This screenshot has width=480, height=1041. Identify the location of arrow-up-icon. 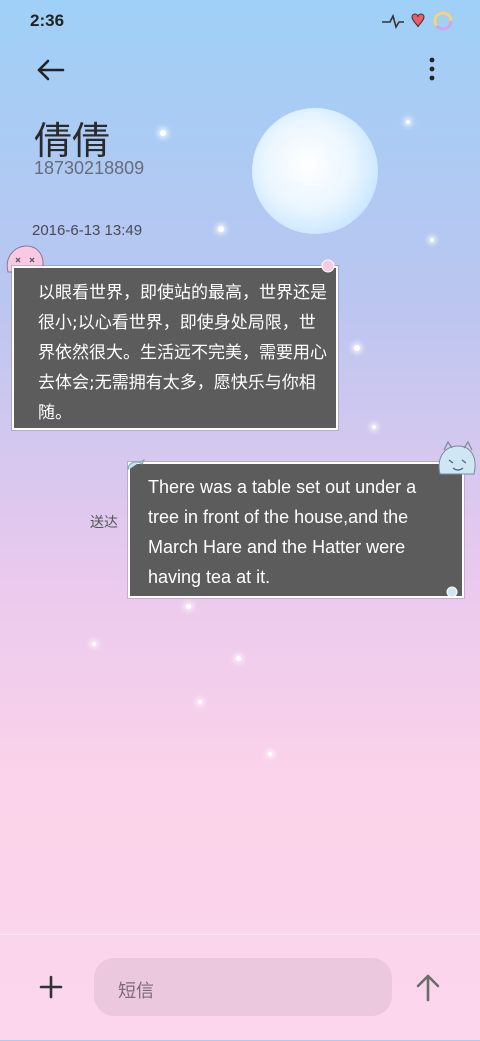
(428, 988).